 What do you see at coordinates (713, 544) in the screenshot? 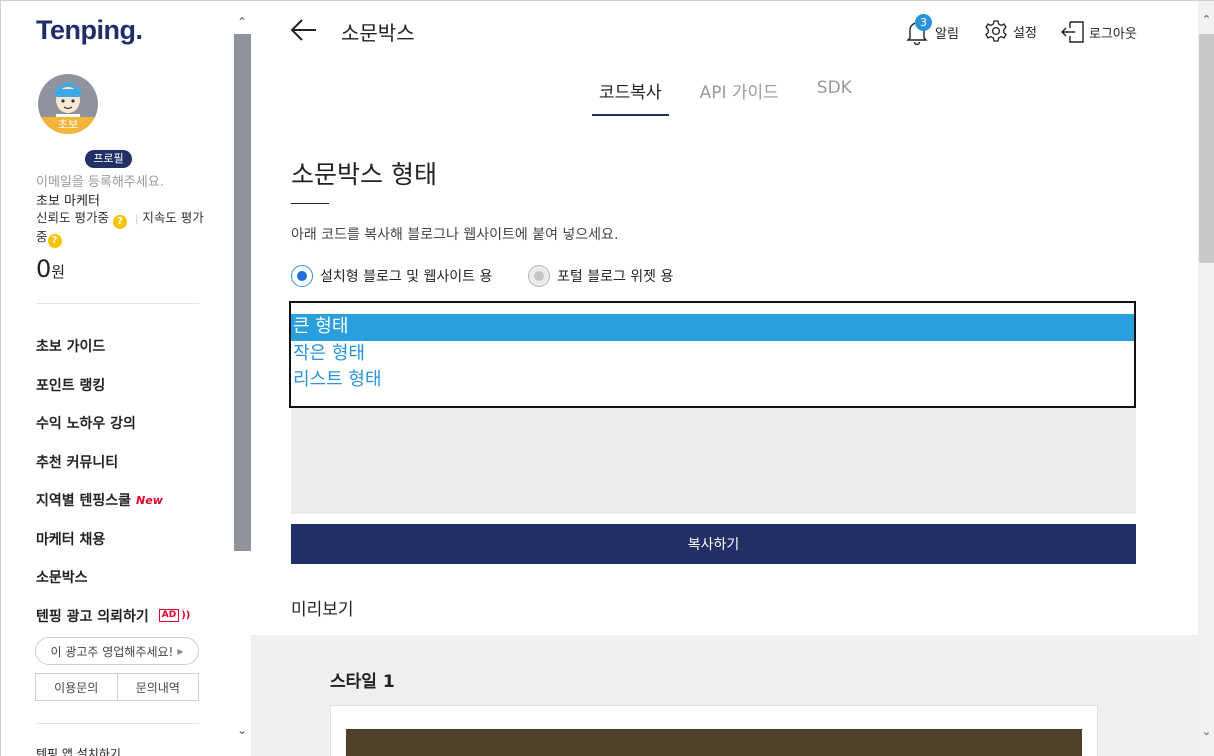
I see `copy-button: 복사하기` at bounding box center [713, 544].